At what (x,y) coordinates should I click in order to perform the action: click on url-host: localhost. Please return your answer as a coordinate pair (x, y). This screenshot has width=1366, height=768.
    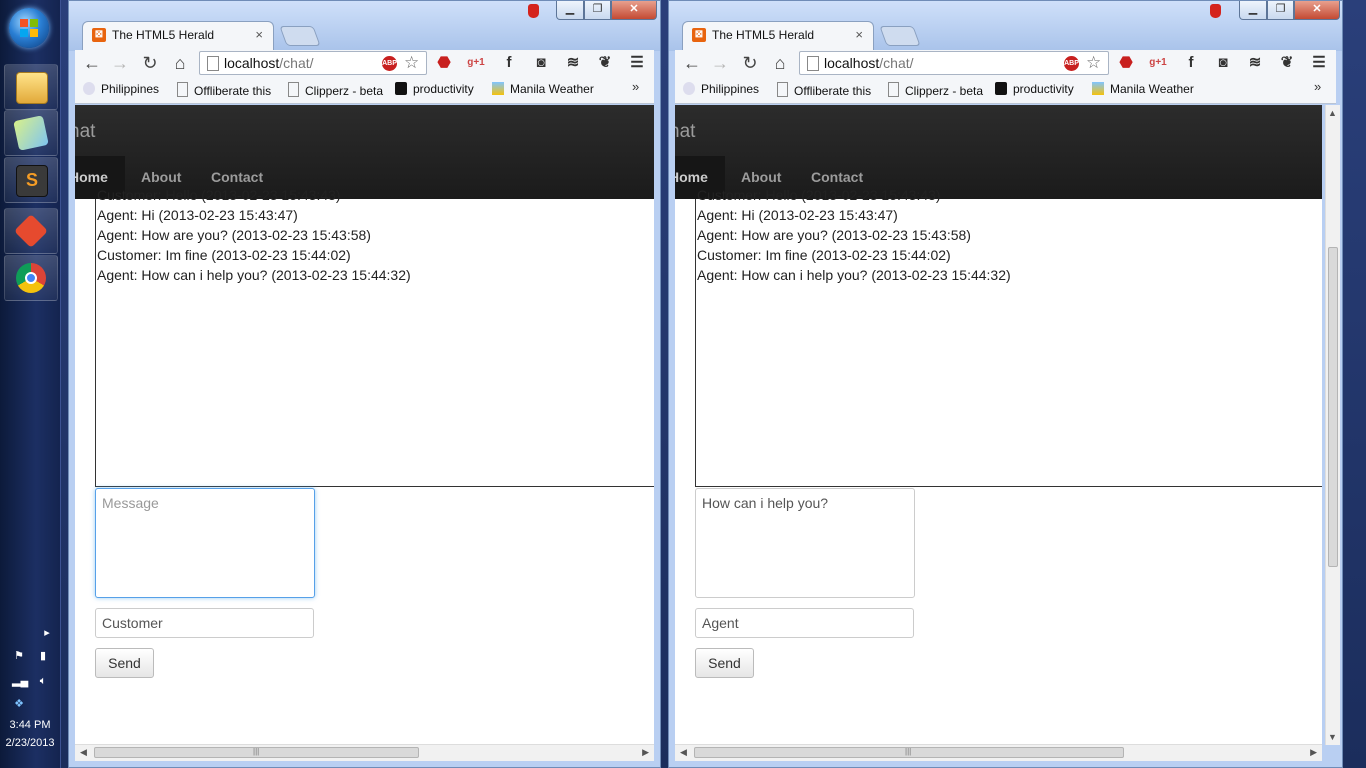
    Looking at the image, I should click on (852, 63).